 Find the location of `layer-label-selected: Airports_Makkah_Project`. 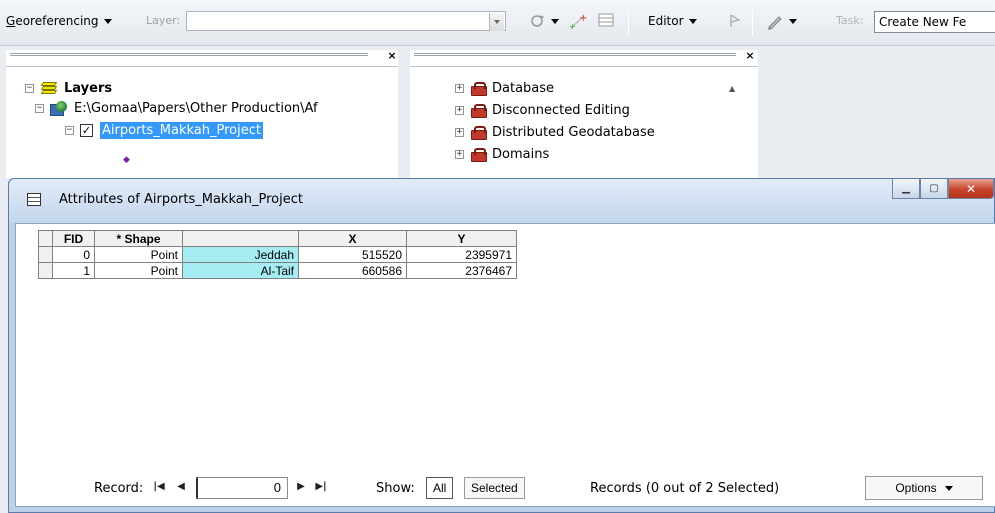

layer-label-selected: Airports_Makkah_Project is located at coordinates (181, 130).